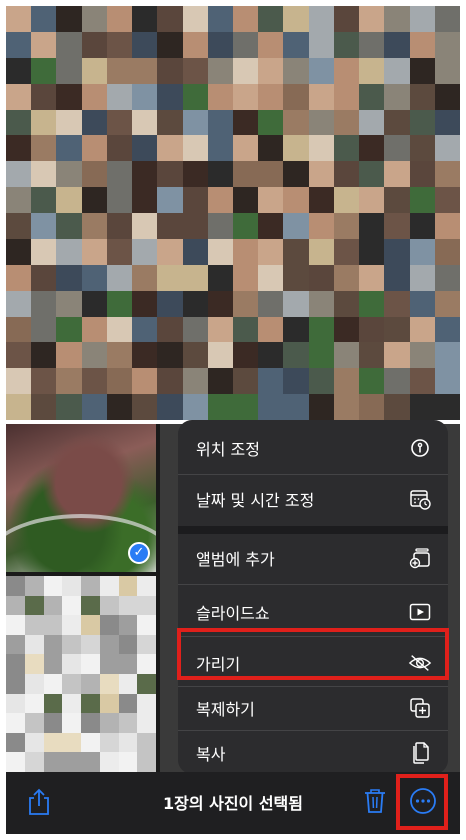  Describe the element at coordinates (313, 707) in the screenshot. I see `menu-item-duplicate: 복제하기` at that location.